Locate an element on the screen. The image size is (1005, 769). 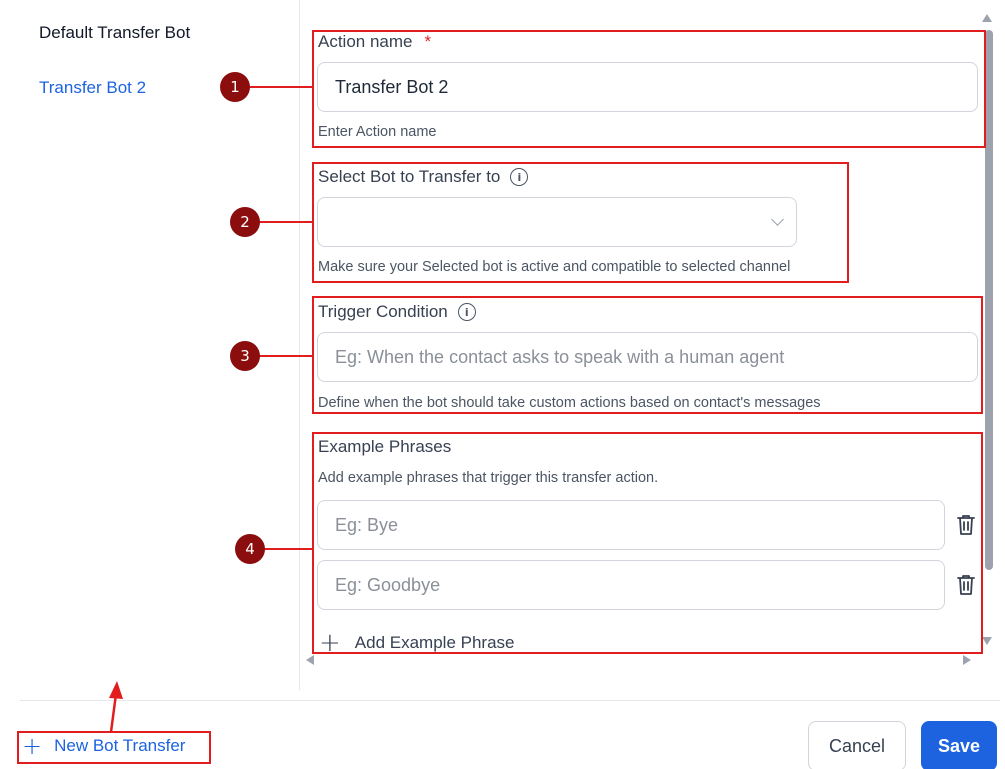
sidebar-item-default-transfer-bot: Default Transfer Bot is located at coordinates (114, 33).